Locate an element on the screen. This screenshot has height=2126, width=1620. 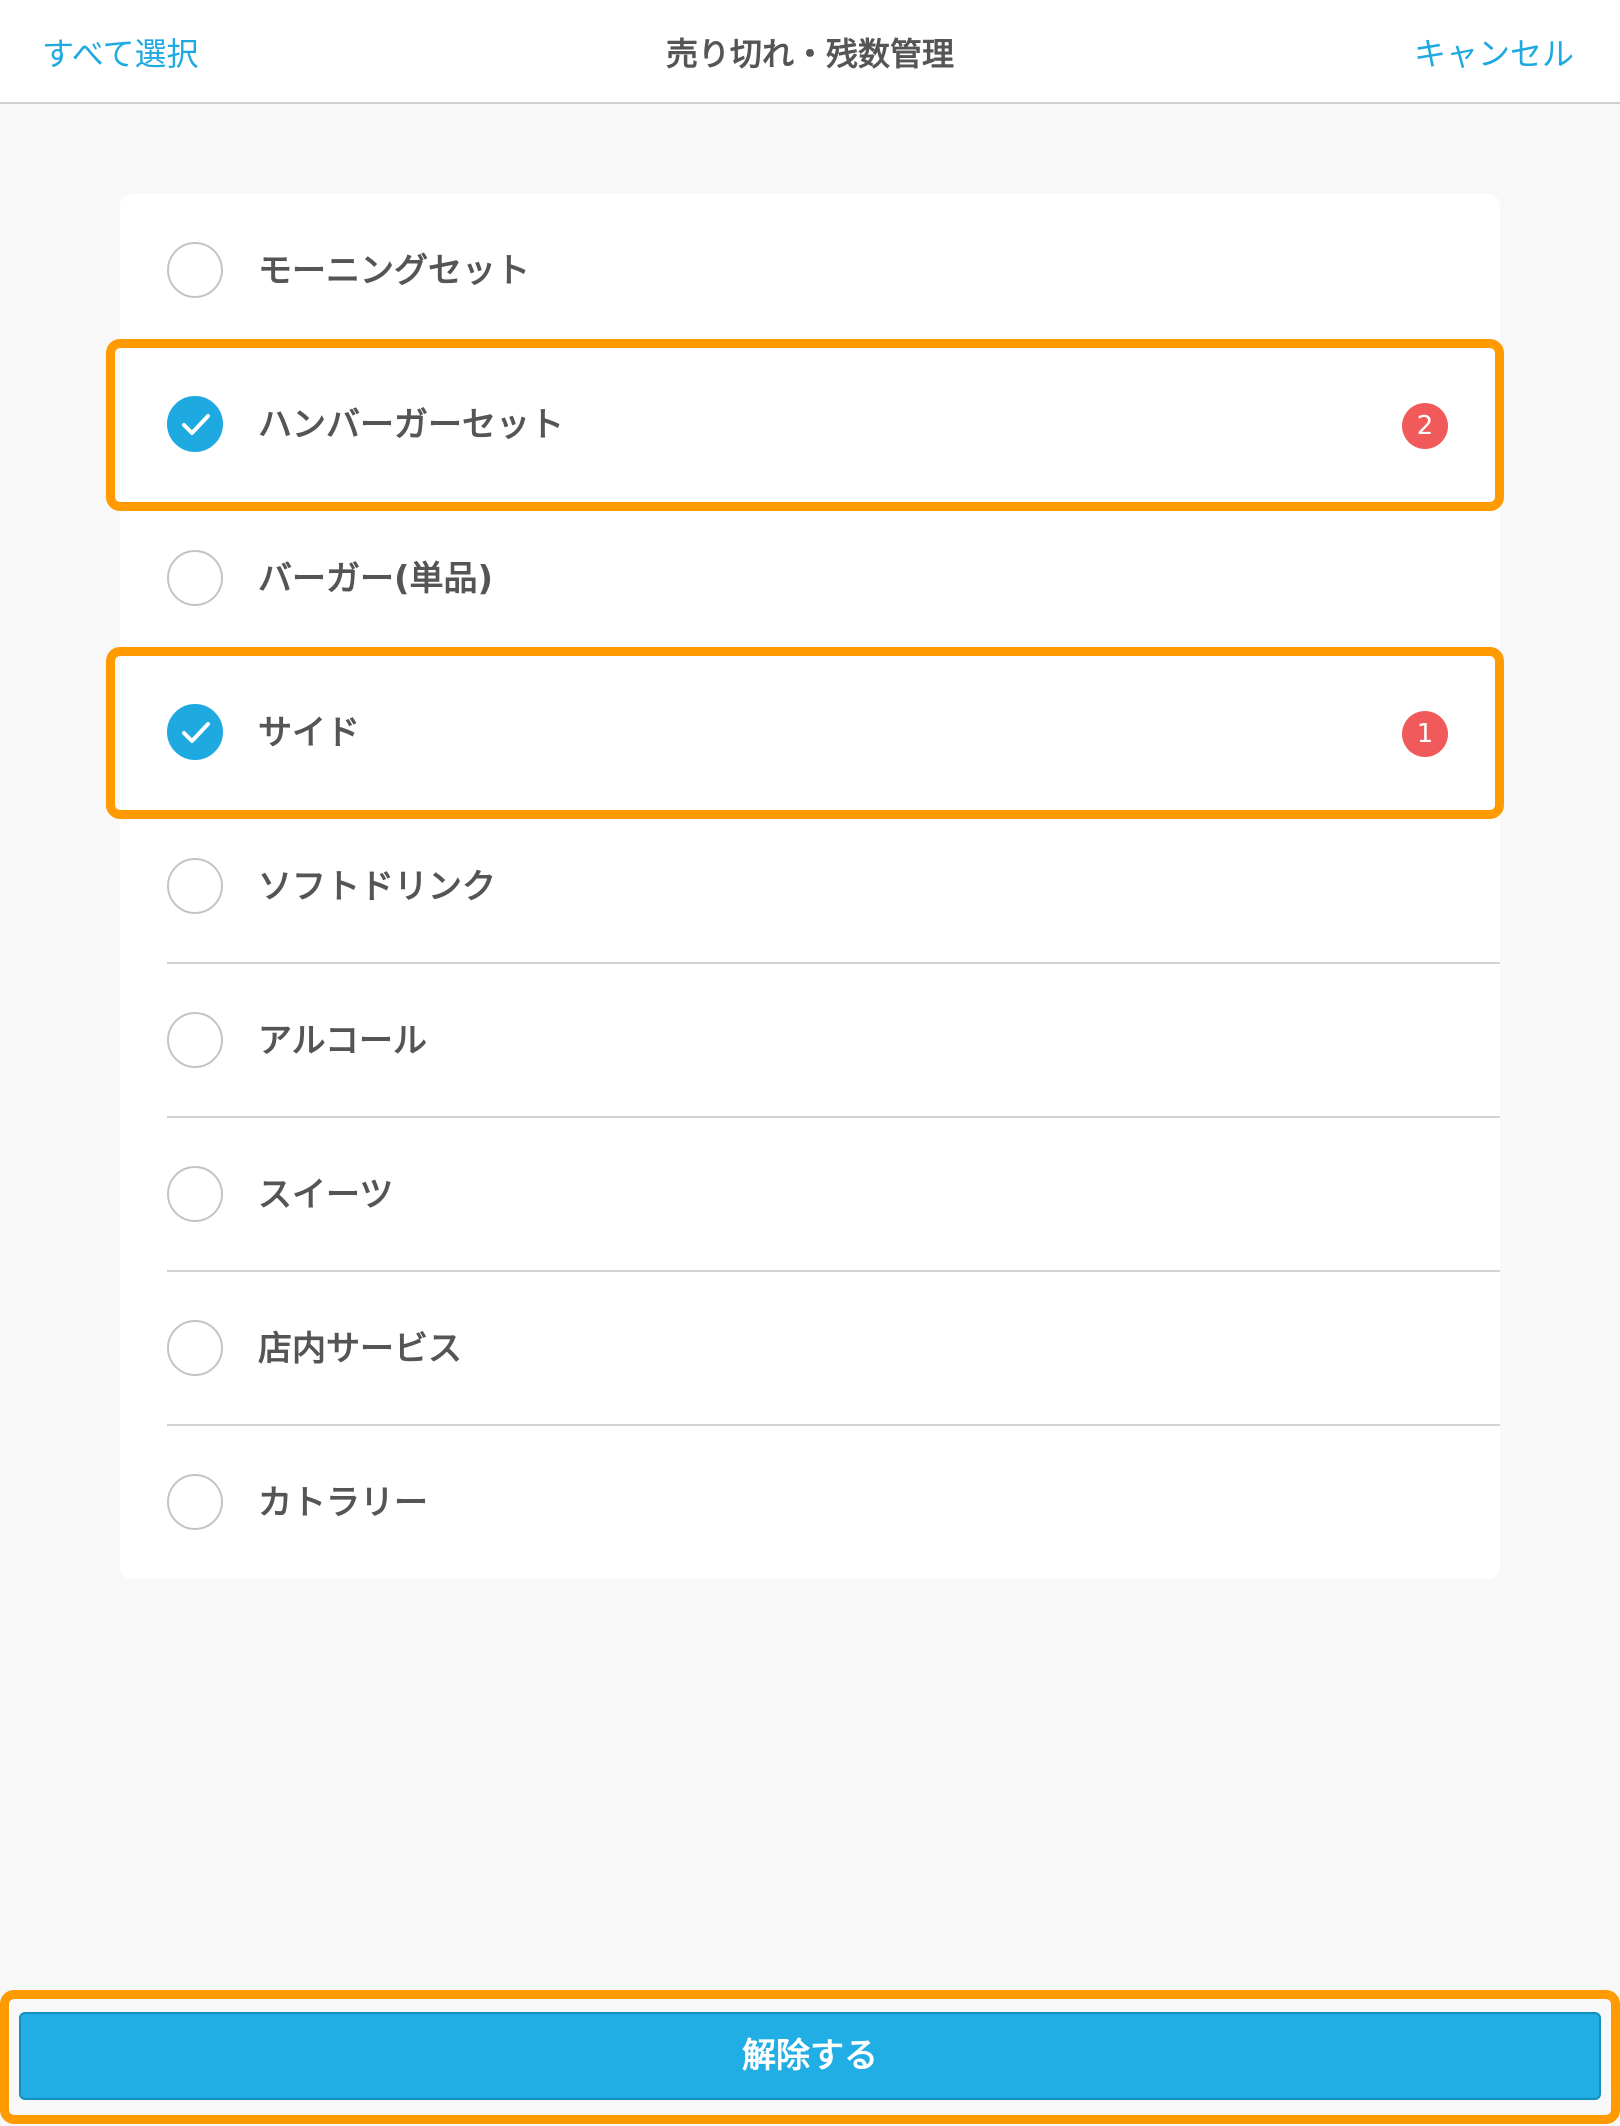
list-item: モーニングセット is located at coordinates (810, 271).